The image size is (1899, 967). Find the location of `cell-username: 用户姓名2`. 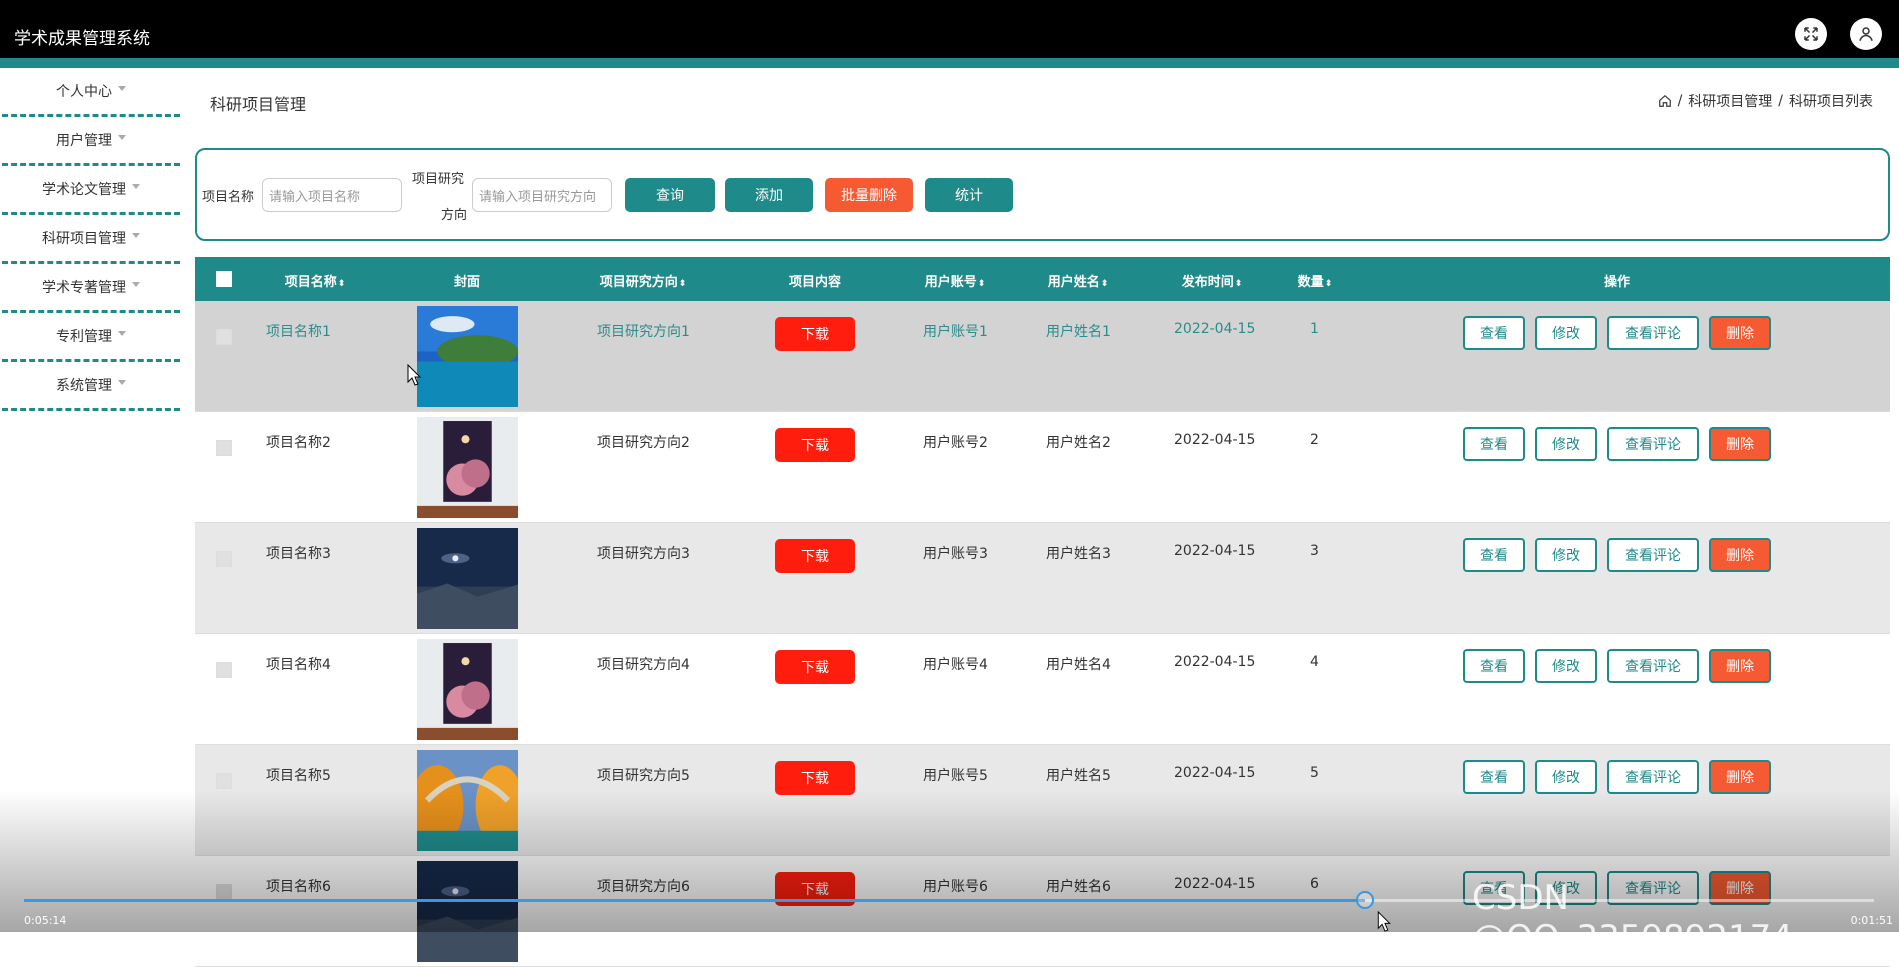

cell-username: 用户姓名2 is located at coordinates (1078, 443).